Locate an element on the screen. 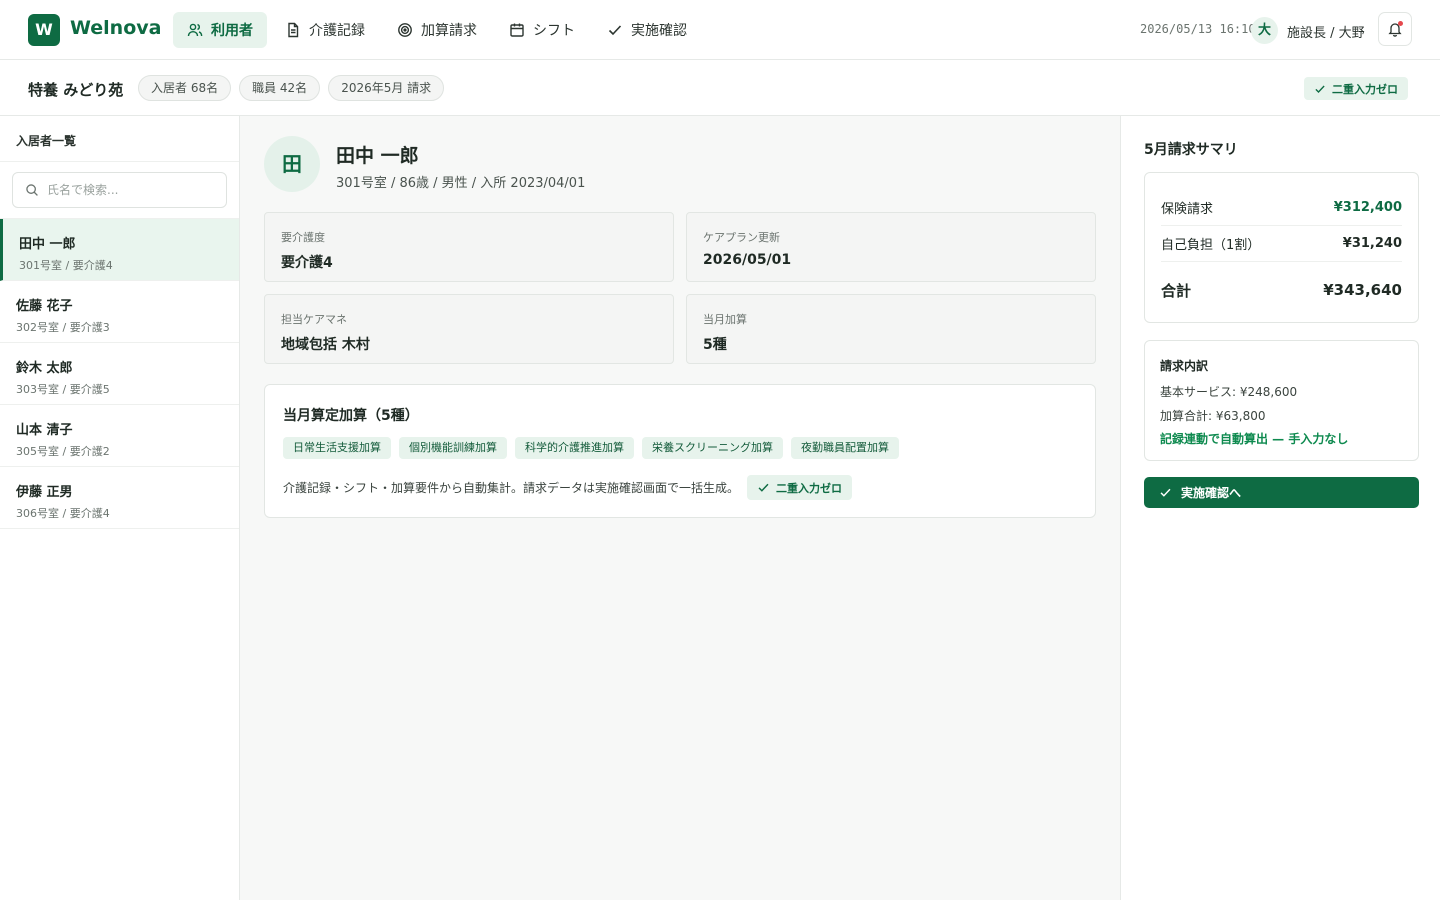  target-icon is located at coordinates (405, 30).